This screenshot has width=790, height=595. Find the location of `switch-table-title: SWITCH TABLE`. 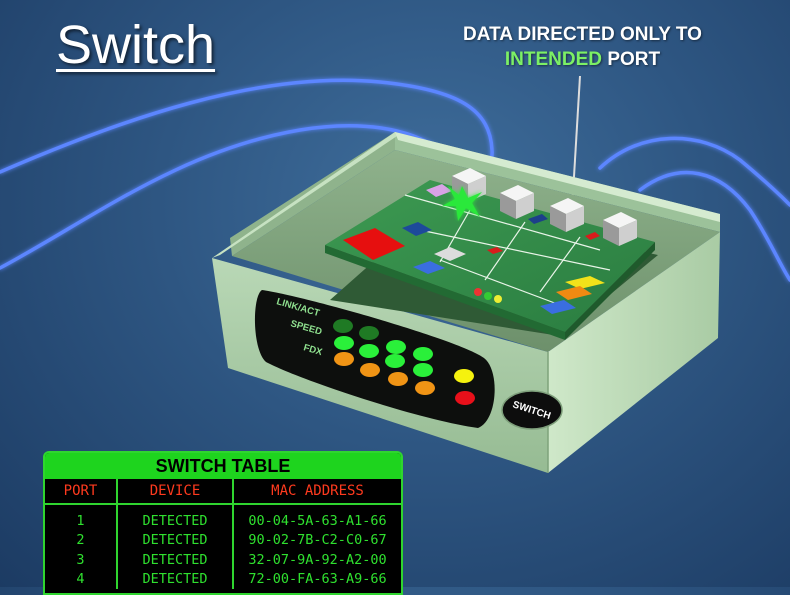

switch-table-title: SWITCH TABLE is located at coordinates (223, 466).